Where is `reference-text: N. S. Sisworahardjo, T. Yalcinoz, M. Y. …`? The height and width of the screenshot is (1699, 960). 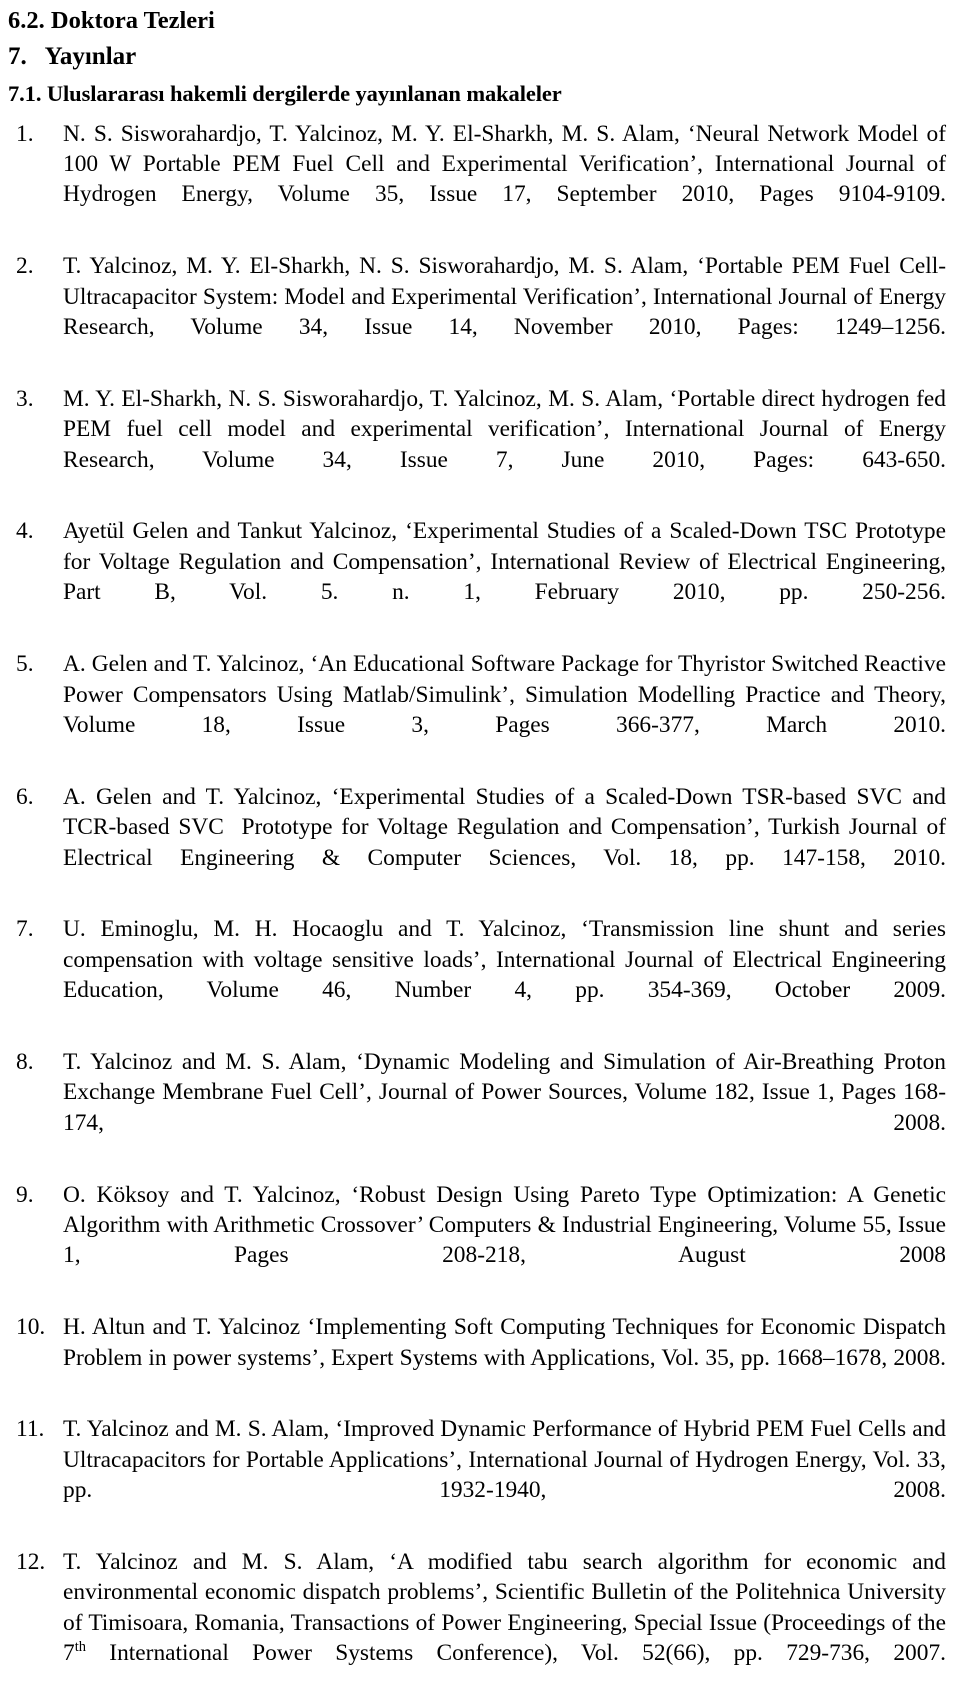
reference-text: N. S. Sisworahardjo, T. Yalcinoz, M. Y. … is located at coordinates (504, 164).